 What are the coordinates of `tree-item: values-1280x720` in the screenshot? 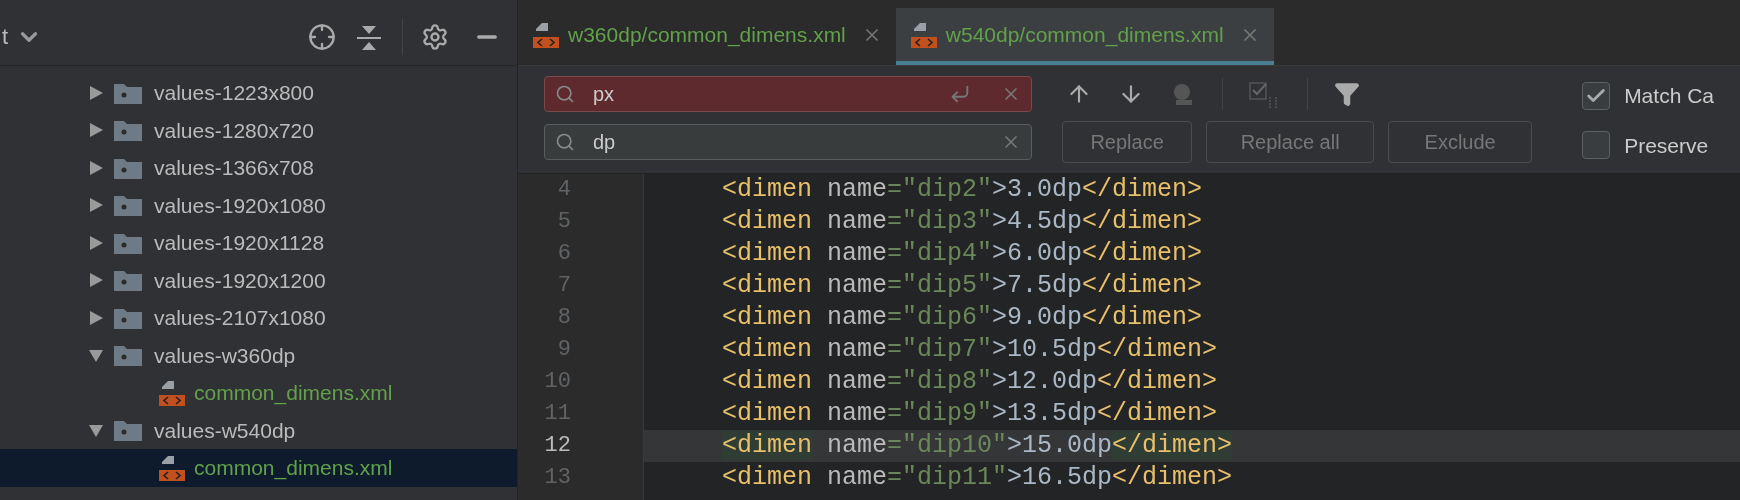 It's located at (258, 130).